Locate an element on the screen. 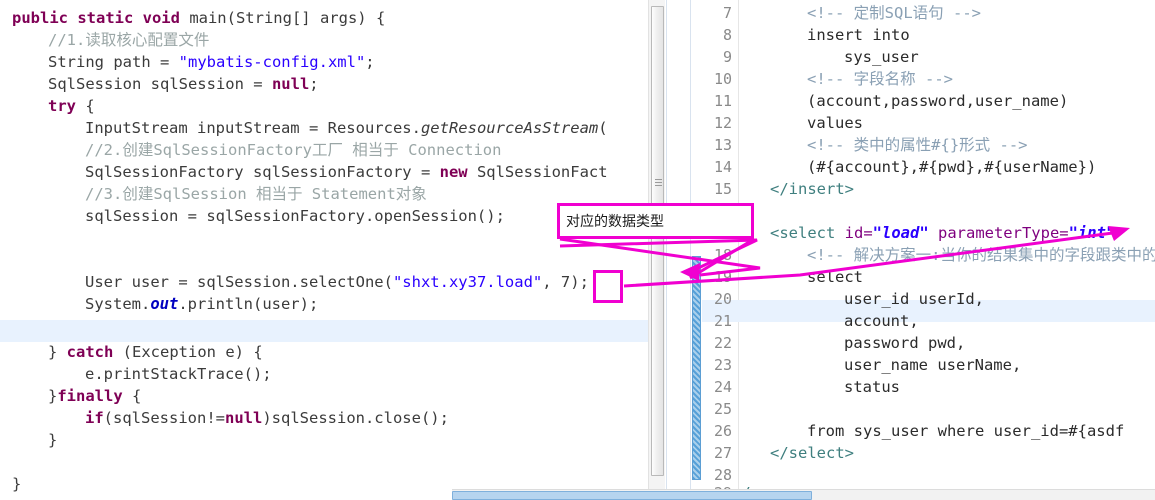  line-number: 22 is located at coordinates (722, 343).